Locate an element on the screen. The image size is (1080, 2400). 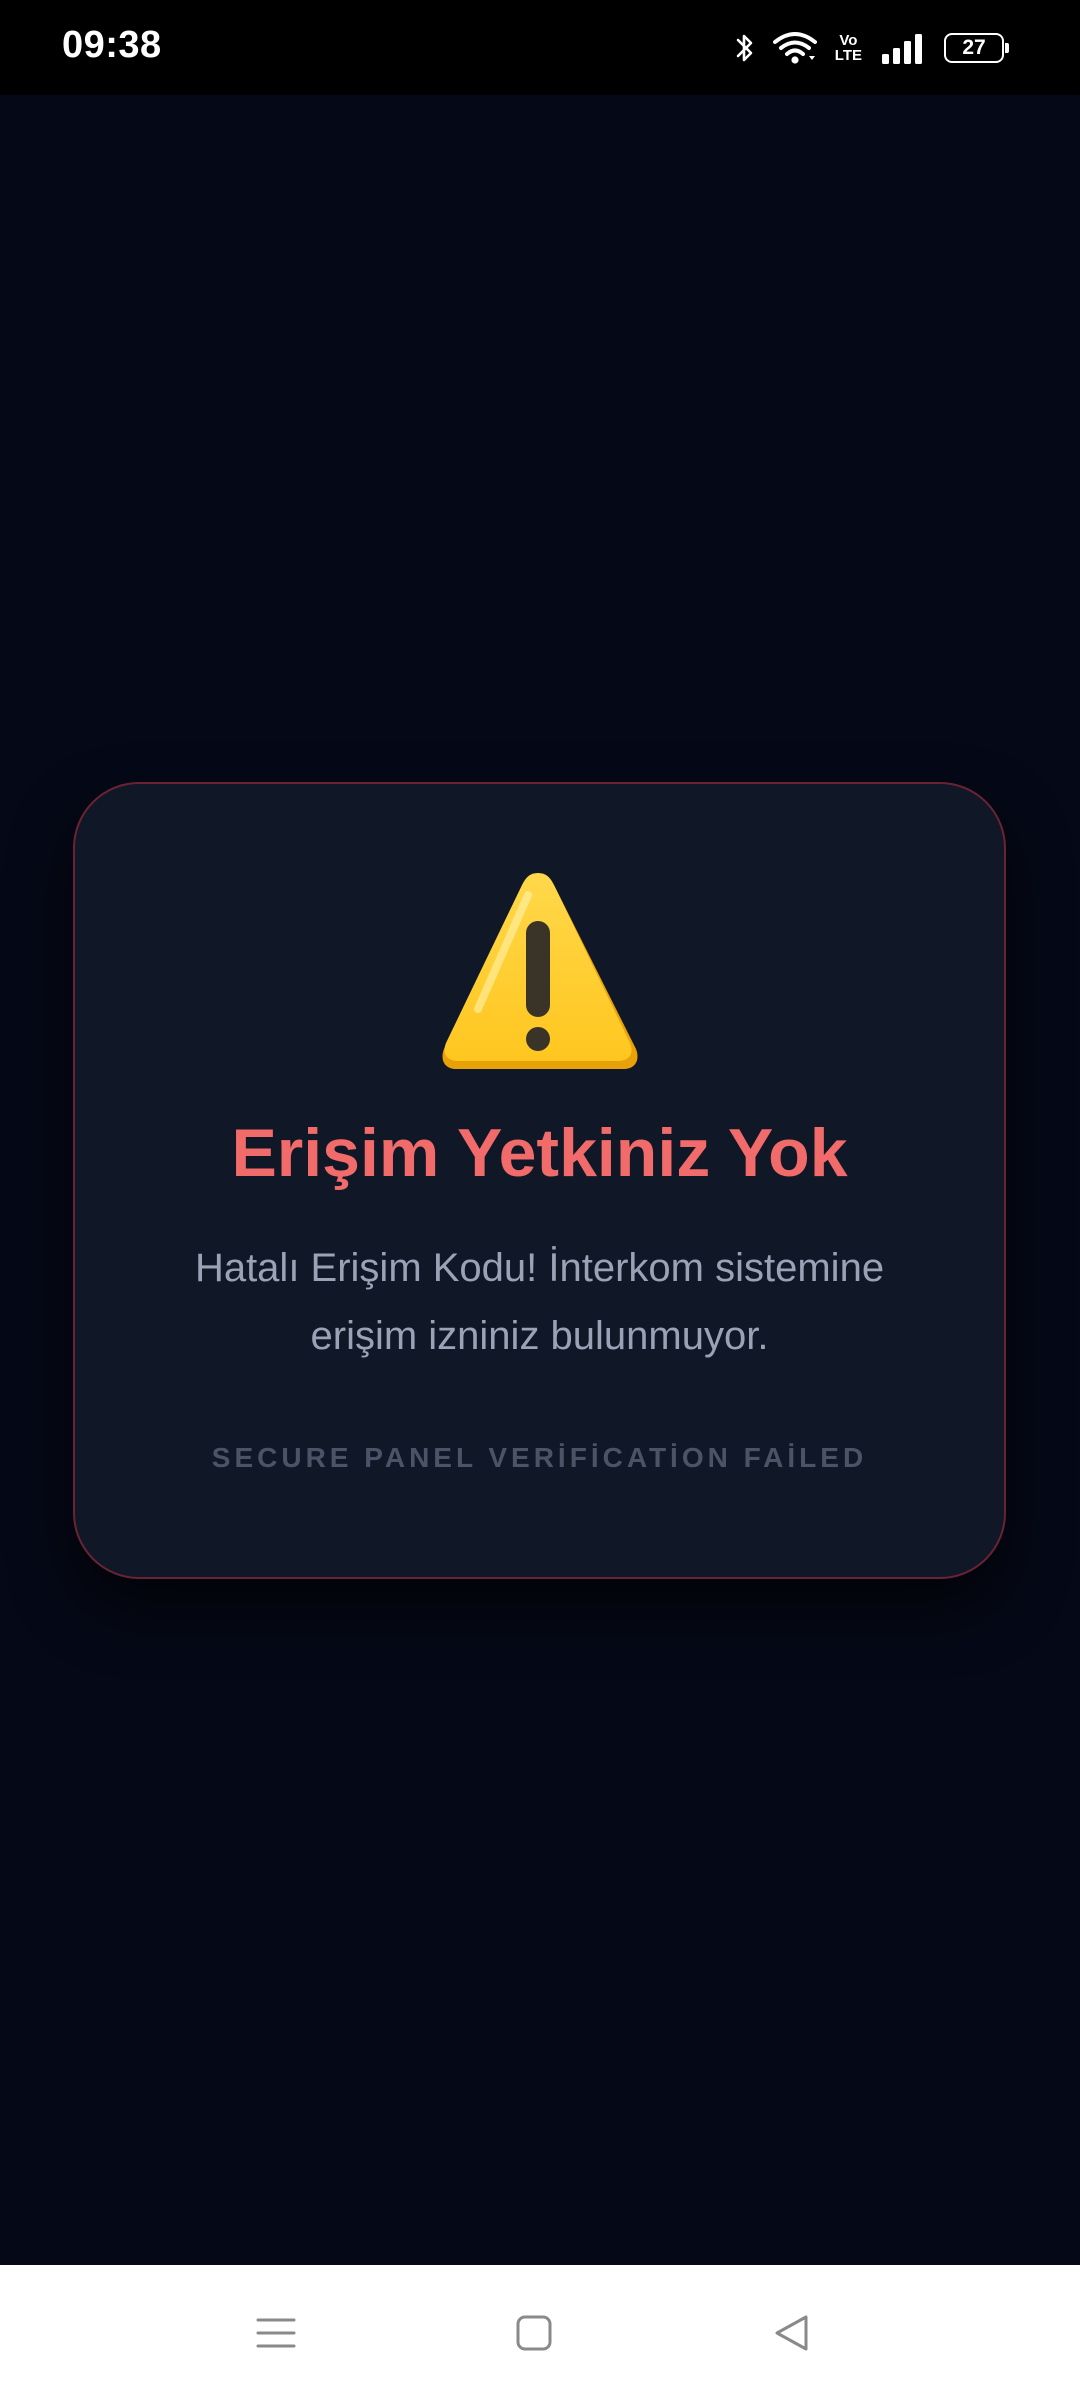
warning-icon is located at coordinates (540, 971).